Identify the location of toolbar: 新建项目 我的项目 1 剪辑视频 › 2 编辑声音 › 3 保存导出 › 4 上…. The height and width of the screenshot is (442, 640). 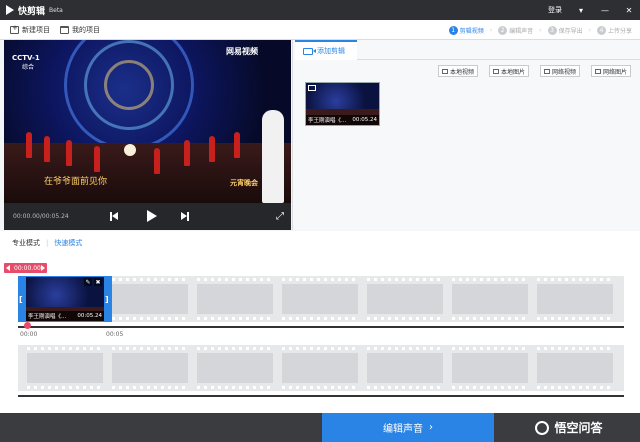
(320, 30).